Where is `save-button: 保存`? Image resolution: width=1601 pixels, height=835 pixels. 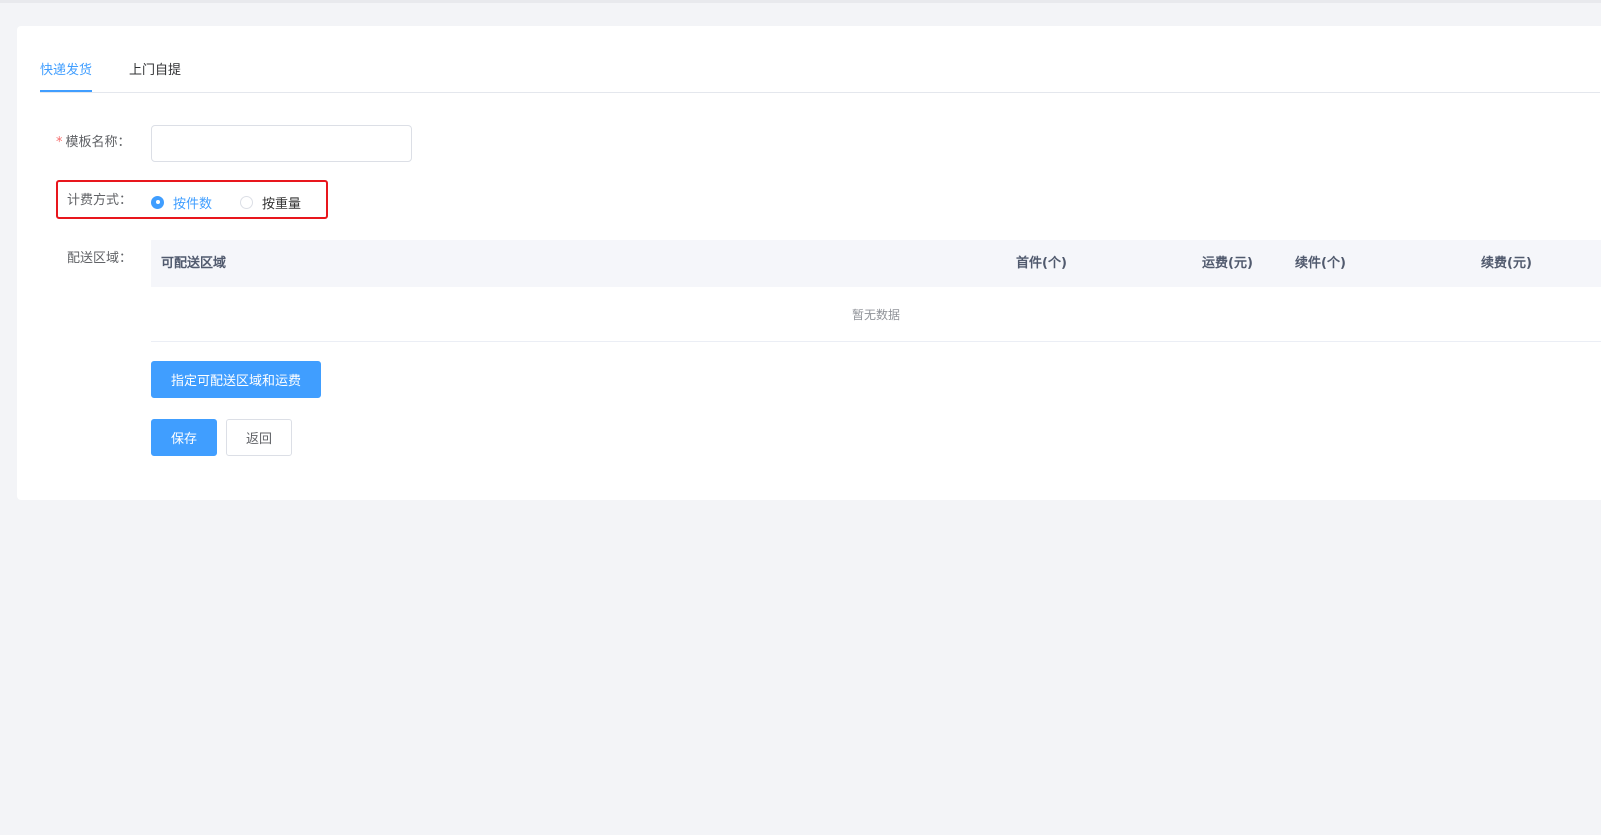
save-button: 保存 is located at coordinates (184, 437).